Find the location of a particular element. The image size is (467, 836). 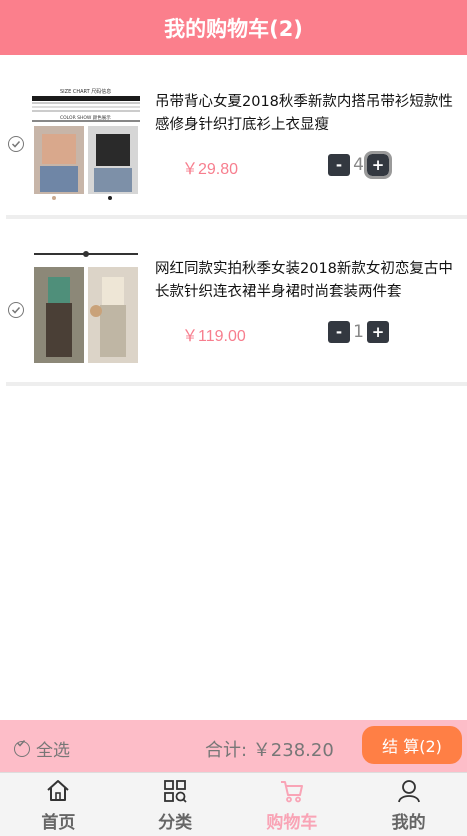

product-image is located at coordinates (86, 308).